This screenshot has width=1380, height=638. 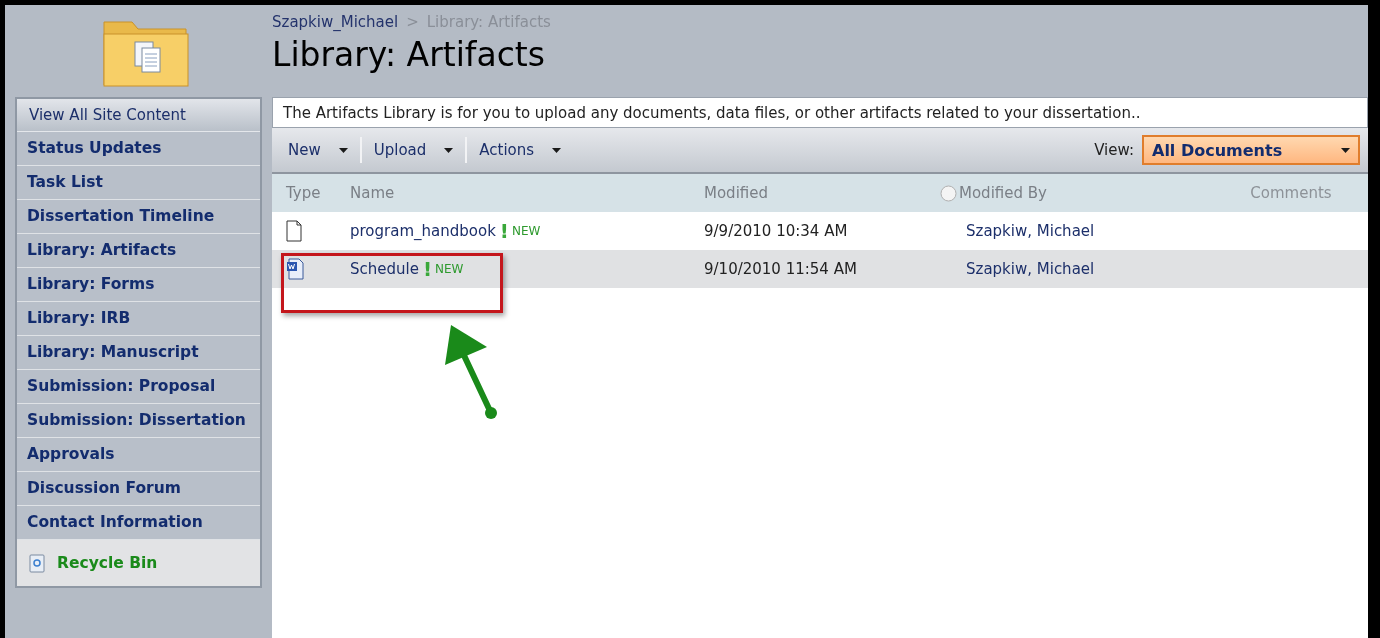 I want to click on word-document-icon, so click(x=295, y=269).